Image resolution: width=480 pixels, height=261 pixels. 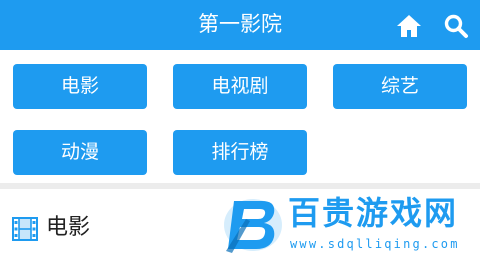 I want to click on nav-button-tv-series: 电视剧, so click(x=240, y=86).